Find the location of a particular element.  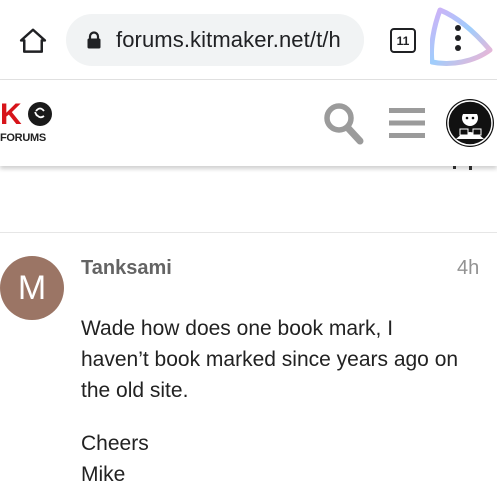

site-logo: K FORUMS is located at coordinates (30, 122).